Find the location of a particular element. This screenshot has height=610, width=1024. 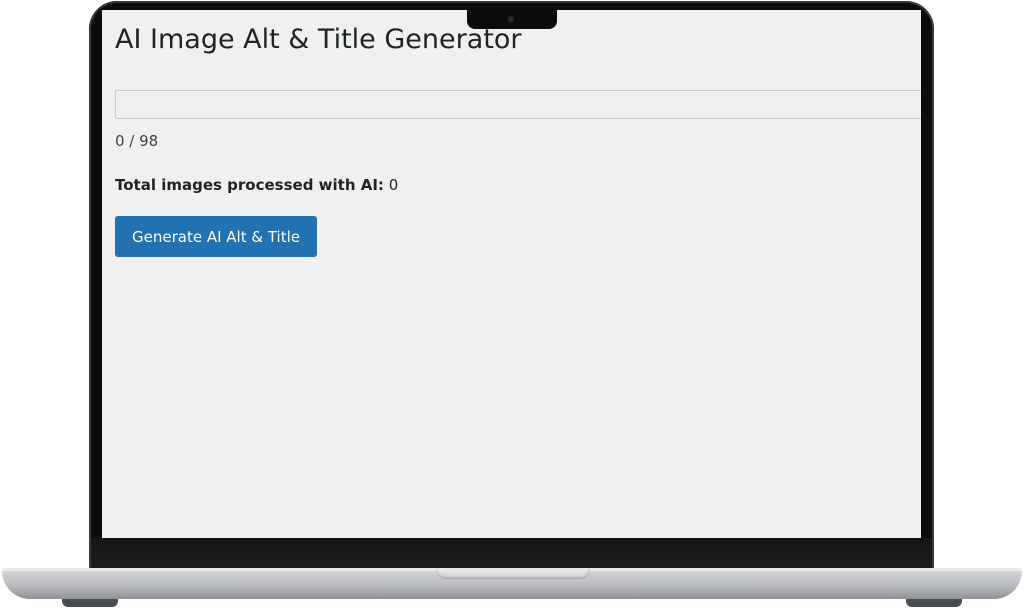

laptop-foot-left is located at coordinates (90, 603).